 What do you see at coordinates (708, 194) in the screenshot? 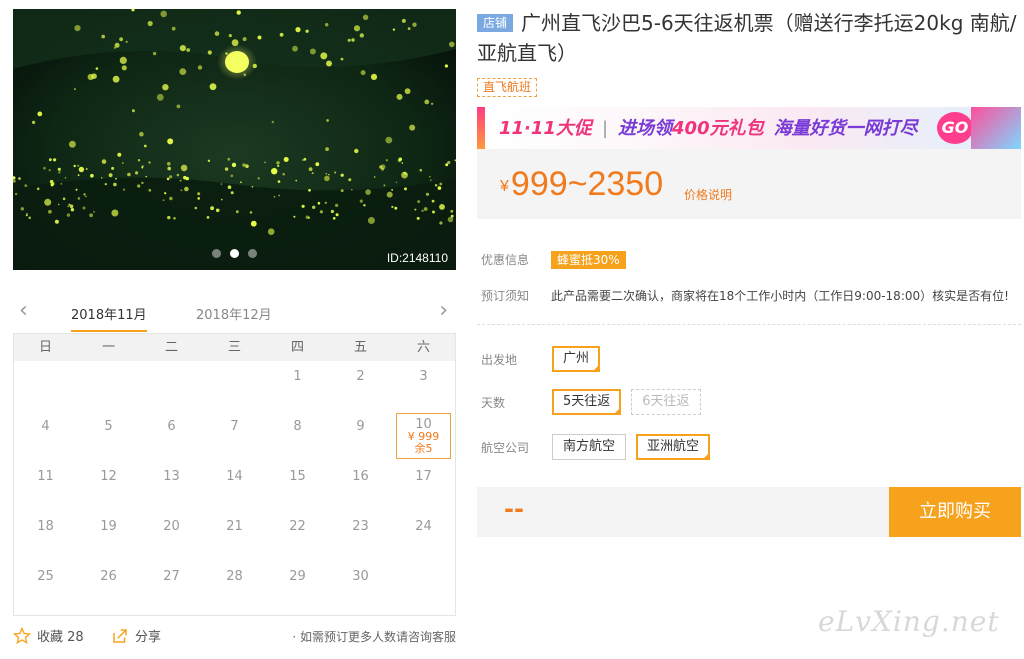
I see `price-explanation-link: 价格说明` at bounding box center [708, 194].